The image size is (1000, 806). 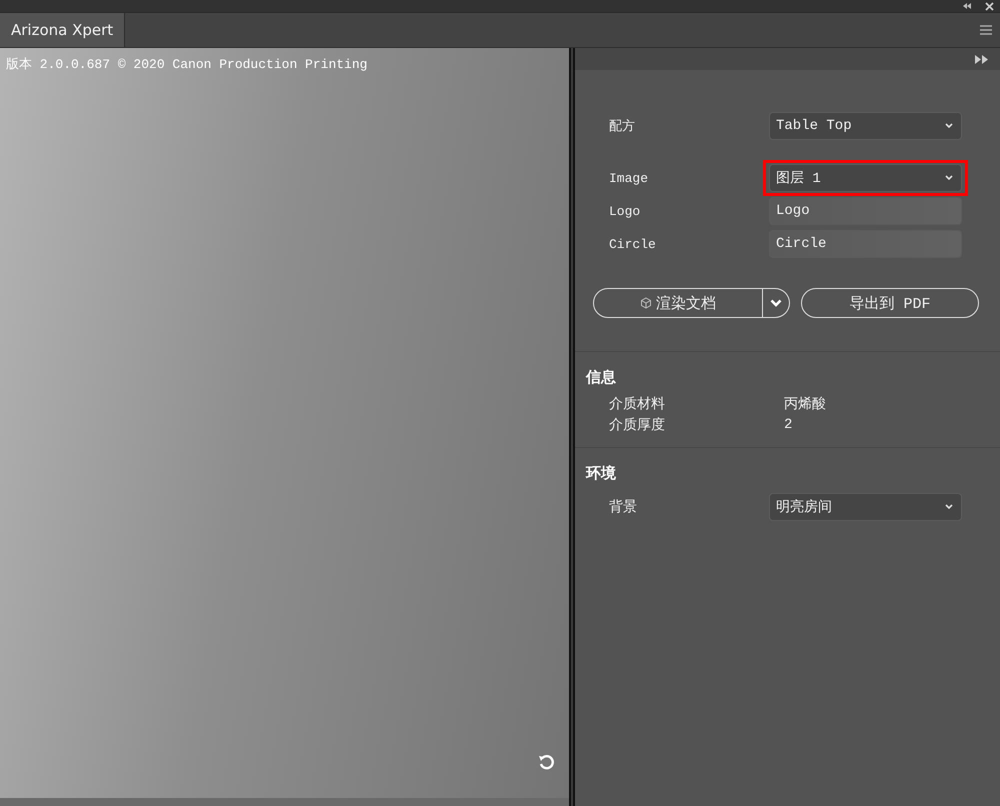 What do you see at coordinates (989, 6) in the screenshot?
I see `close-icon` at bounding box center [989, 6].